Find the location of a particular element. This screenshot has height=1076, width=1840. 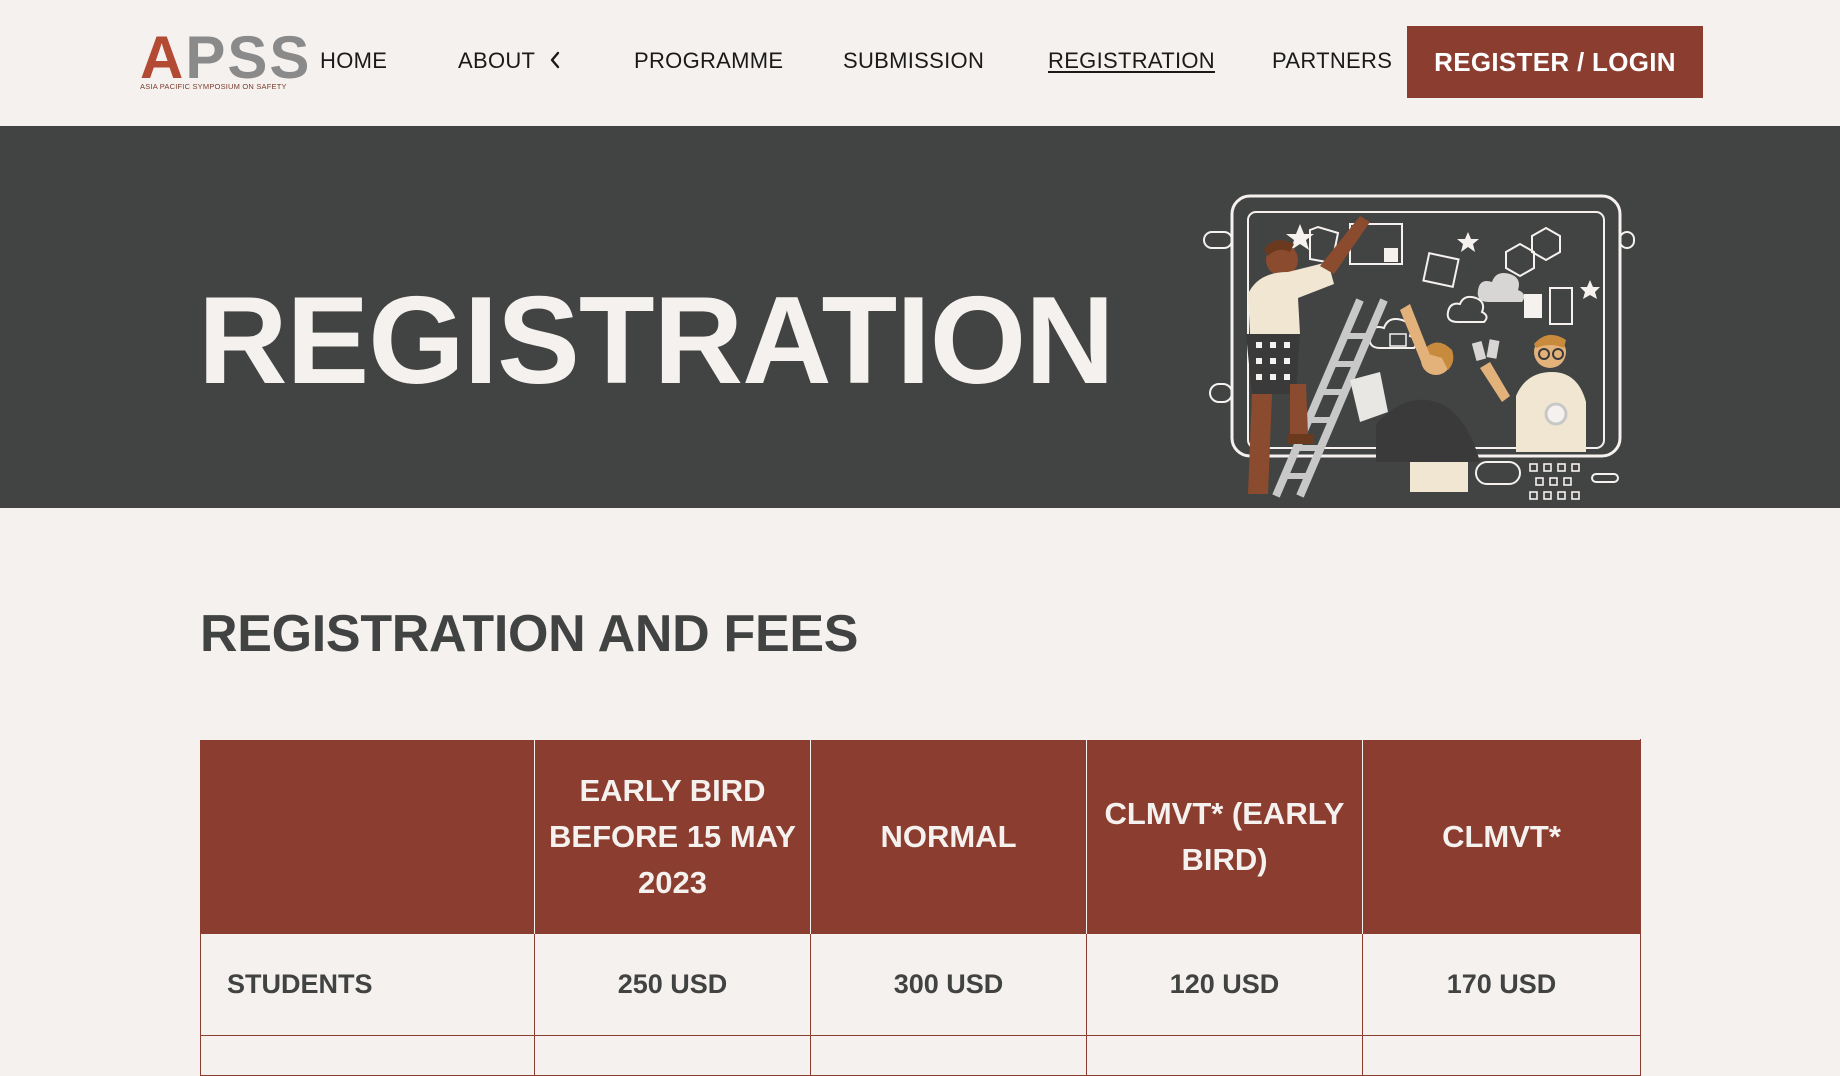

page-title: REGISTRATION is located at coordinates (656, 341).